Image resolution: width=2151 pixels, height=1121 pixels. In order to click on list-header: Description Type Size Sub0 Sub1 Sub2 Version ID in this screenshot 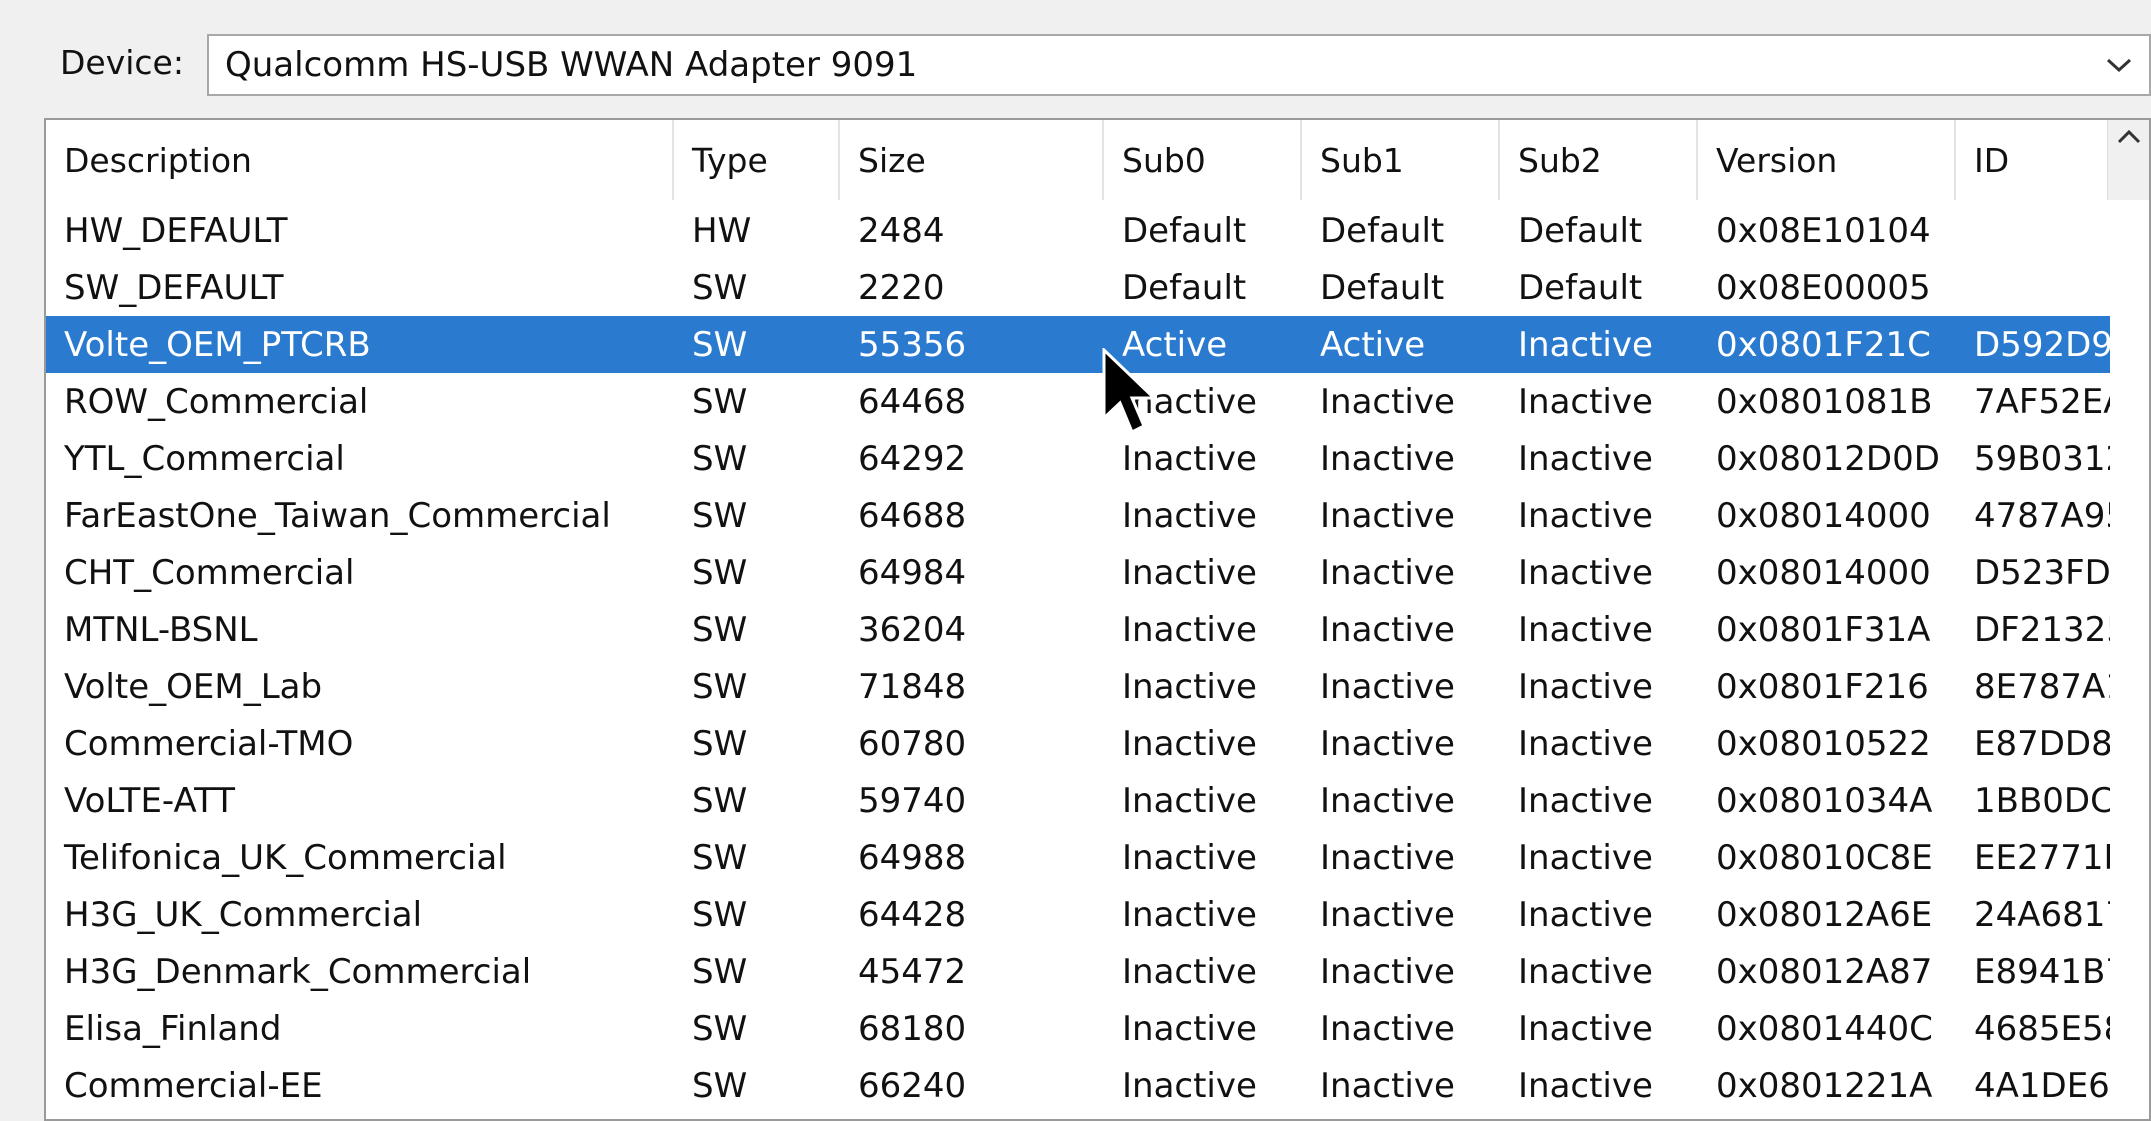, I will do `click(1078, 160)`.